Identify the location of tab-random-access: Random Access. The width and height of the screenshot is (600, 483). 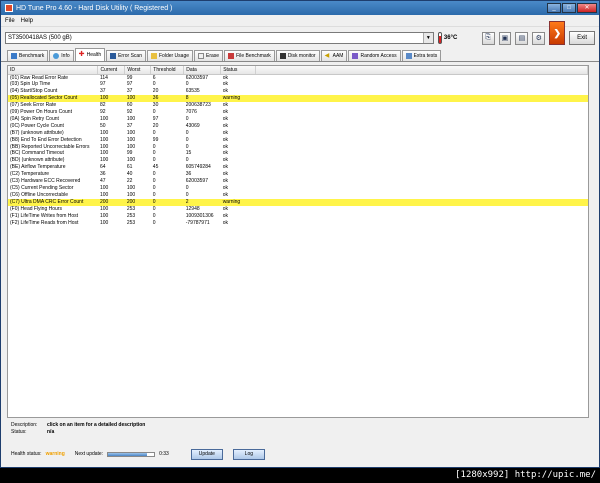
(374, 55).